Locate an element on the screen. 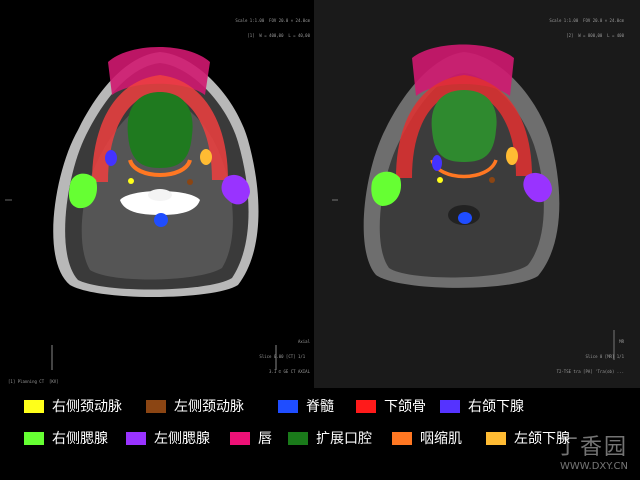 The height and width of the screenshot is (480, 640). ct-series-label: [1] Planning CT [KV] is located at coordinates (33, 381).